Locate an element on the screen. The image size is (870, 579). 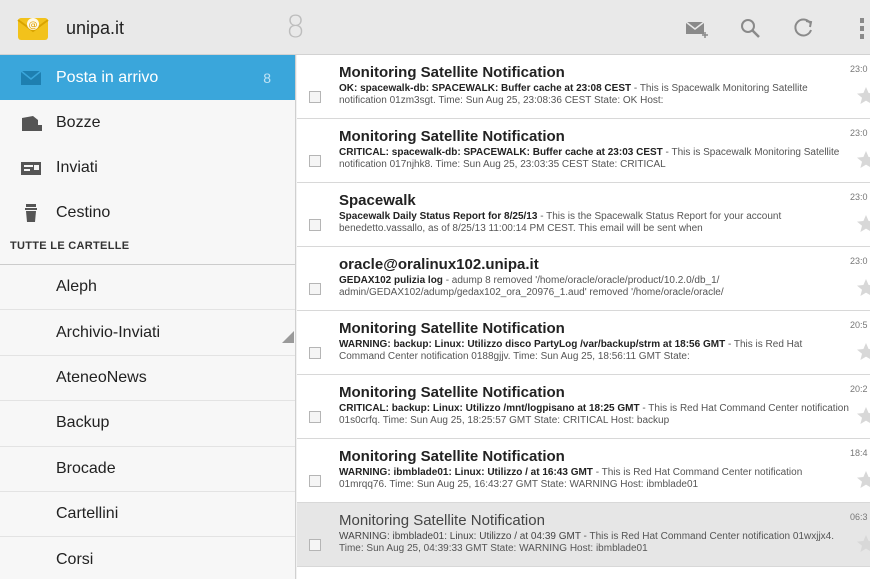
refresh-icon is located at coordinates (804, 28).